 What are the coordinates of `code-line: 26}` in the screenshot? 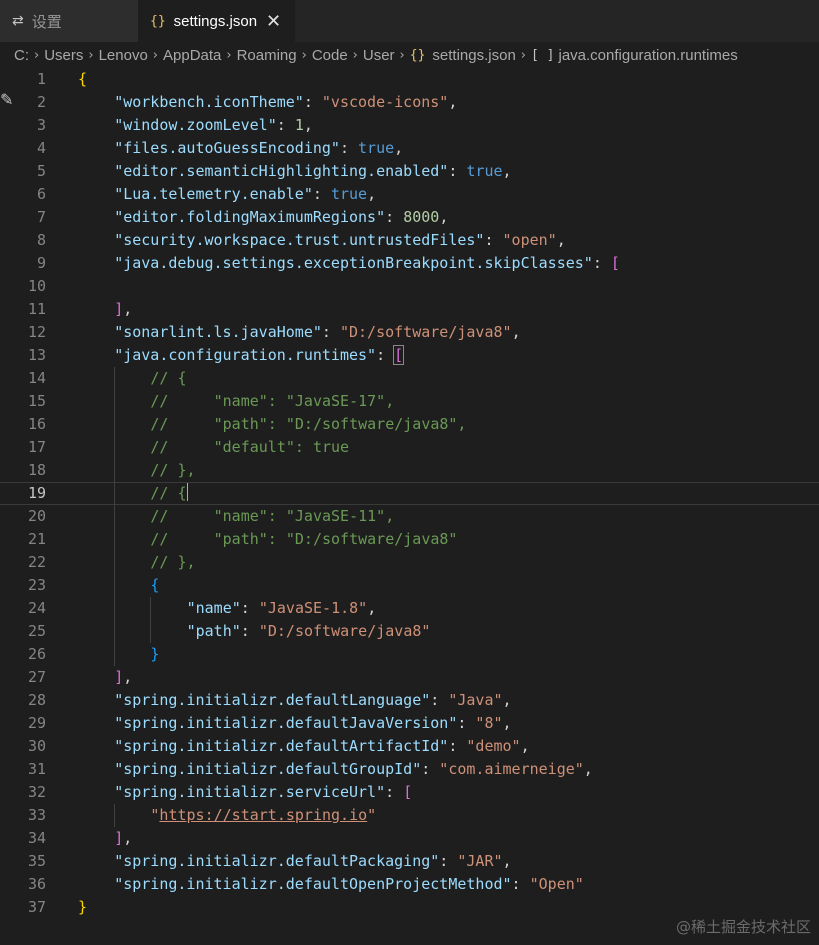 It's located at (409, 654).